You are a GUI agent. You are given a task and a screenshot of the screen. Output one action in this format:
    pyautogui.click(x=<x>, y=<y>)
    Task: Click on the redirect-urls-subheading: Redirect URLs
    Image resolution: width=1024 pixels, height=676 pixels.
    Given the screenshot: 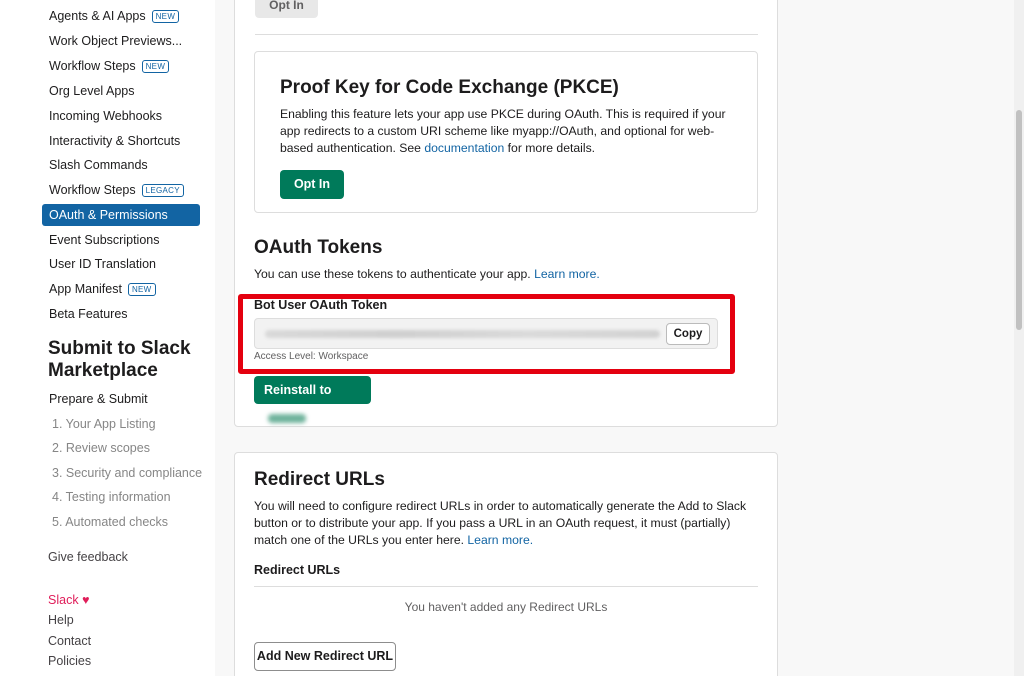 What is the action you would take?
    pyautogui.click(x=297, y=570)
    